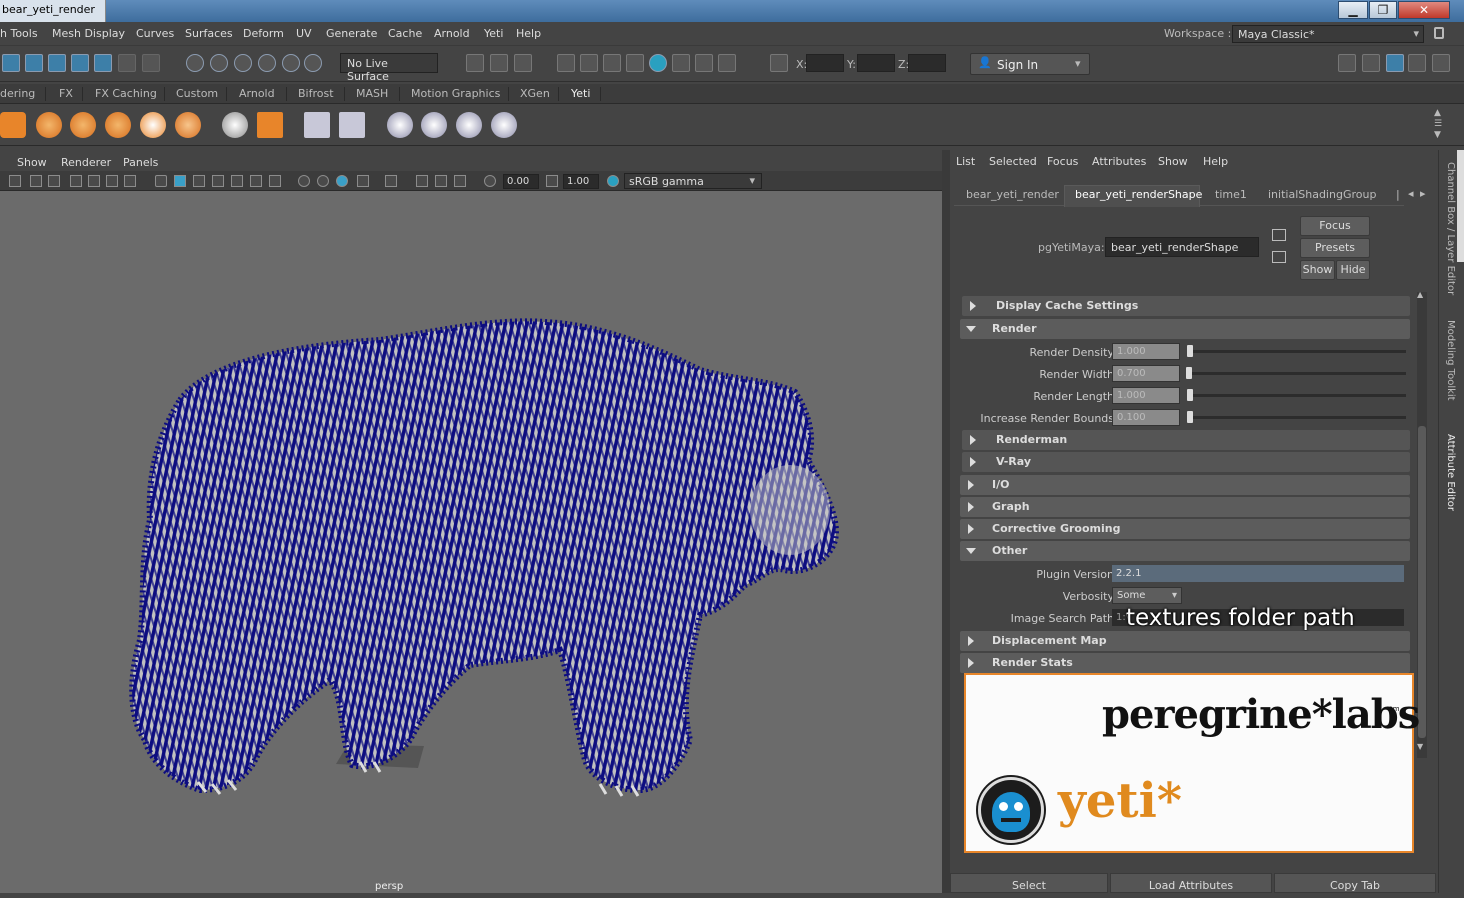 This screenshot has width=1464, height=898. I want to click on shadows-icon, so click(275, 181).